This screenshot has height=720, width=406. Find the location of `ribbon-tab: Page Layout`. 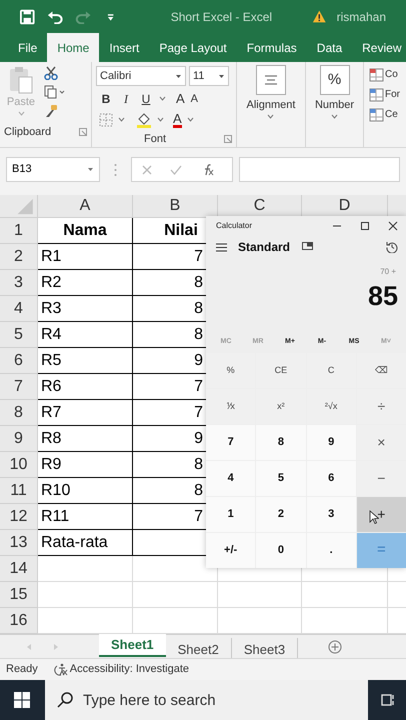

ribbon-tab: Page Layout is located at coordinates (193, 47).